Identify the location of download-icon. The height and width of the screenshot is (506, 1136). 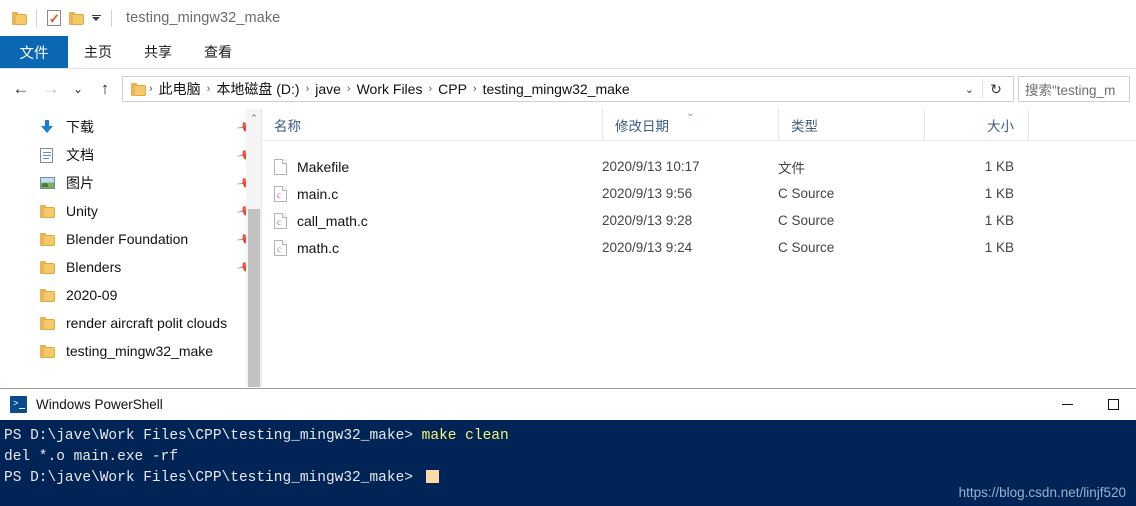
(50, 127).